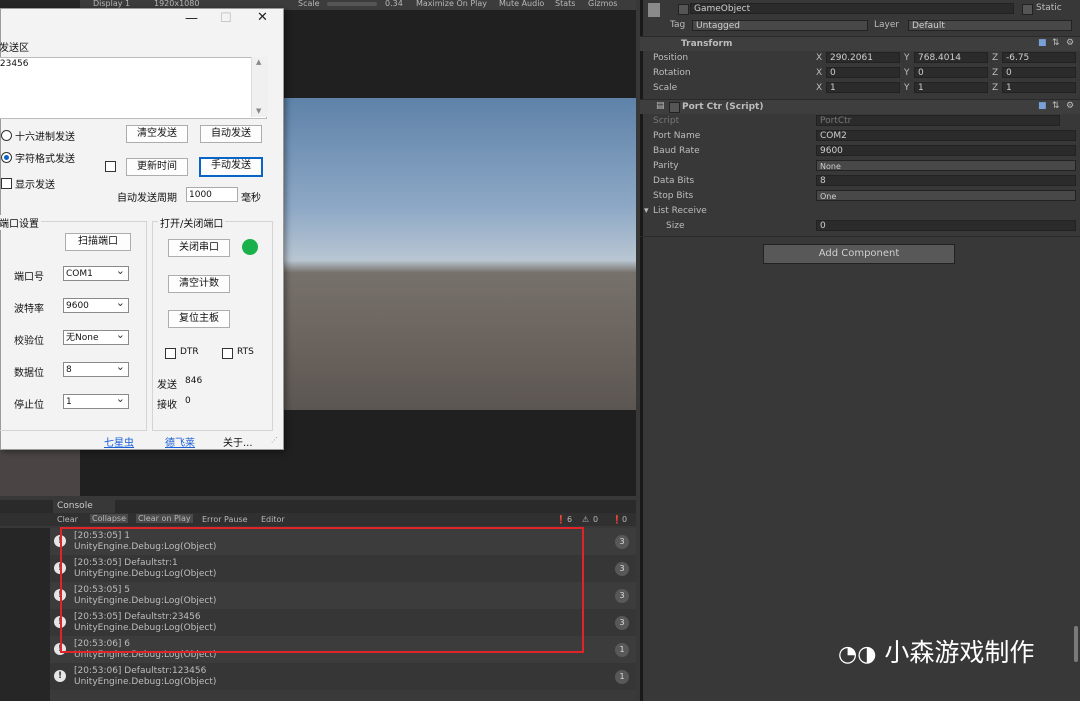  I want to click on scale-x-field: 1, so click(863, 87).